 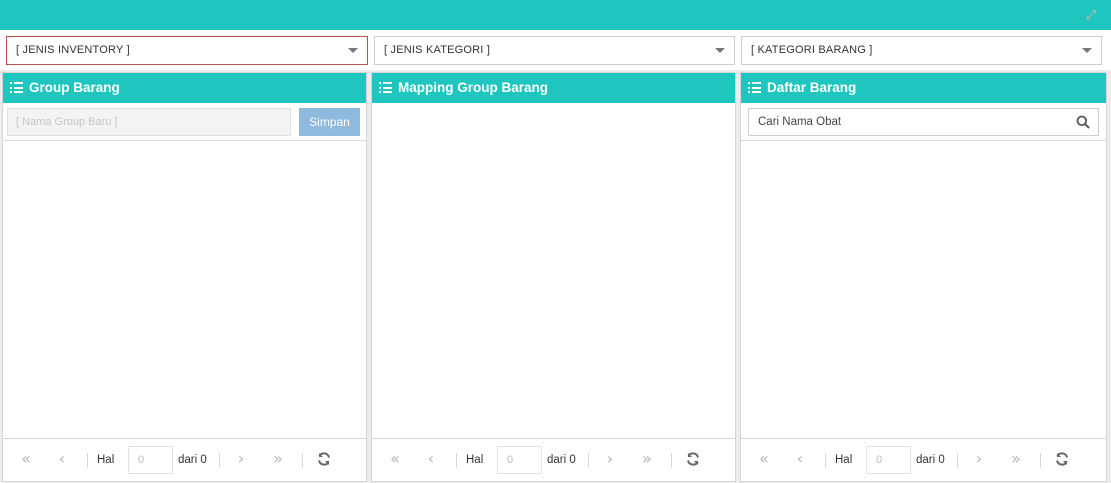 I want to click on expand-icon: ⤢, so click(x=1091, y=15).